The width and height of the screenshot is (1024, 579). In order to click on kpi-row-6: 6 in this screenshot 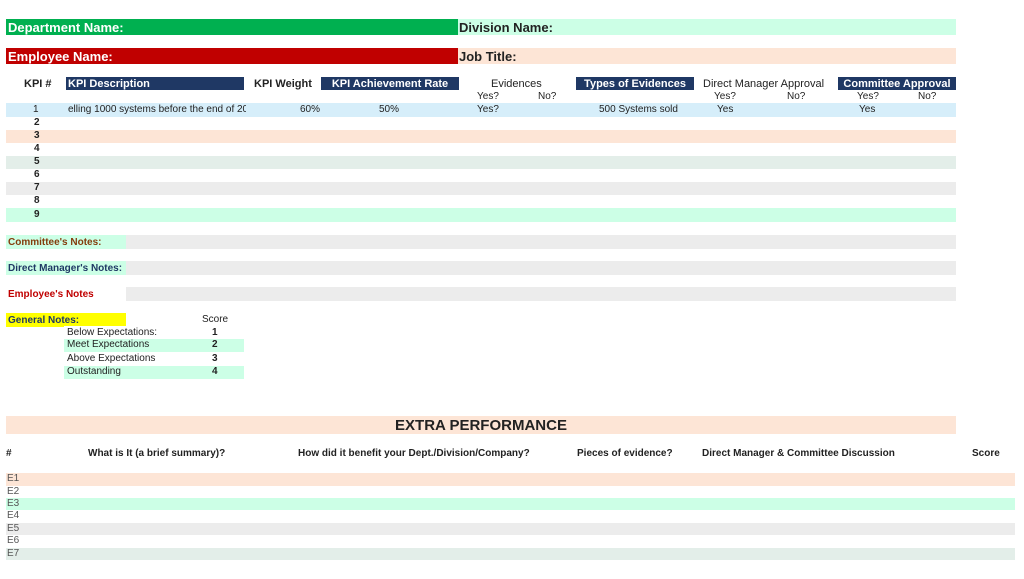, I will do `click(481, 175)`.